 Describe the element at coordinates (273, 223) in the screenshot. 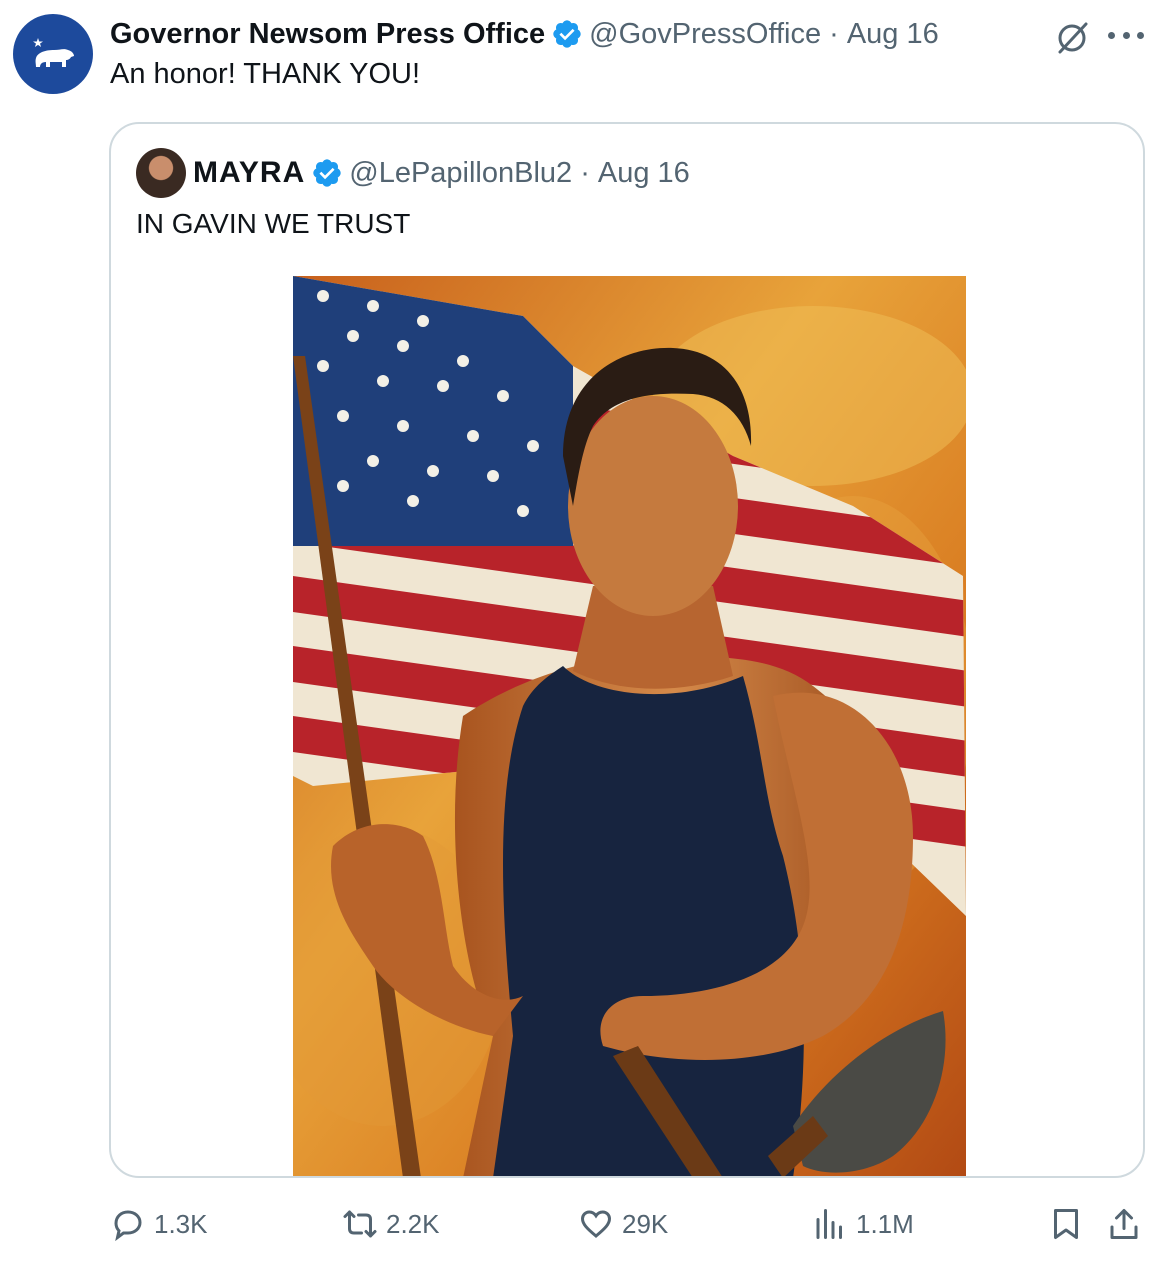

I see `quoted-tweet-text: IN GAVIN WE TRUST` at that location.